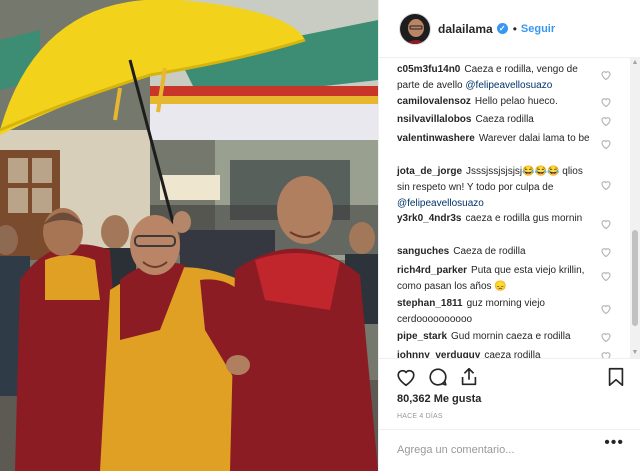 The image size is (640, 471). What do you see at coordinates (434, 101) in the screenshot?
I see `comment-username: camilovalensoz` at bounding box center [434, 101].